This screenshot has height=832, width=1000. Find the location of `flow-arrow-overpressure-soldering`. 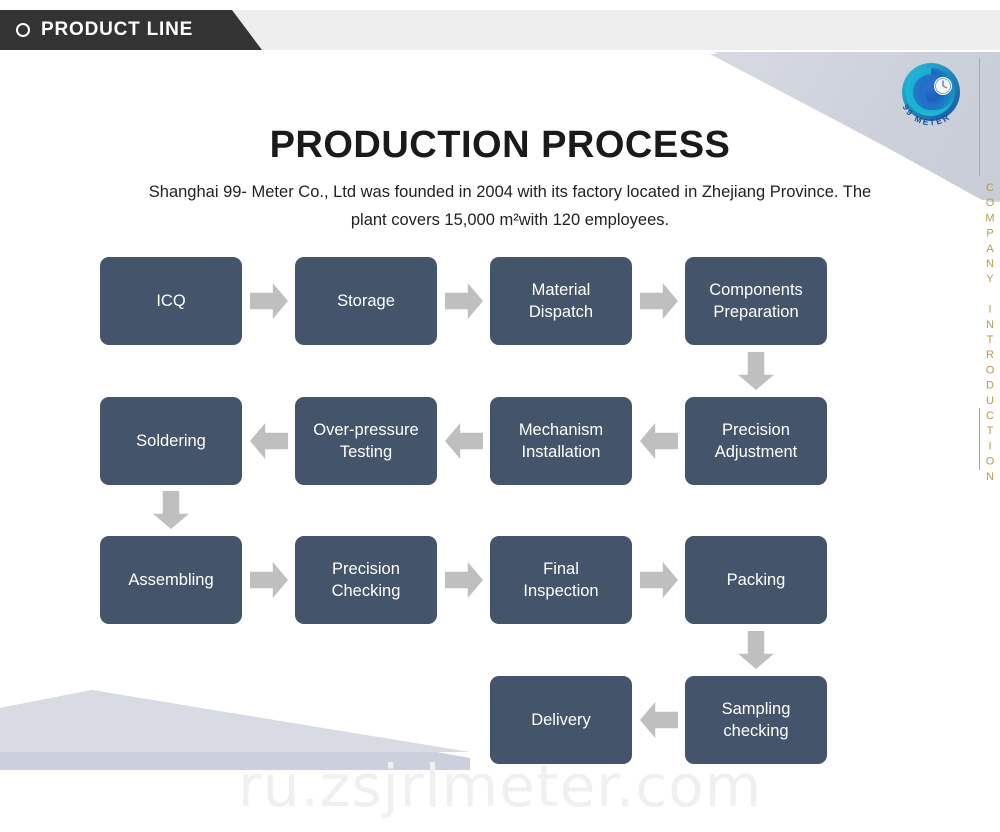

flow-arrow-overpressure-soldering is located at coordinates (269, 441).